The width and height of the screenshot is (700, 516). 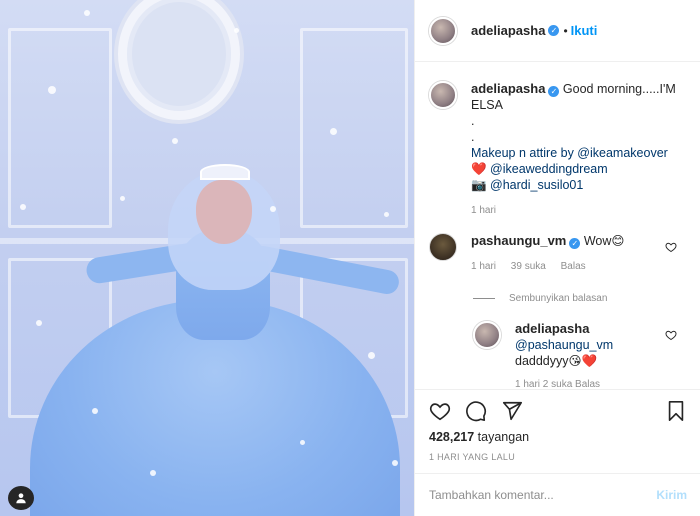 I want to click on hide-replies-label: Sembunyikan balasan, so click(x=558, y=298).